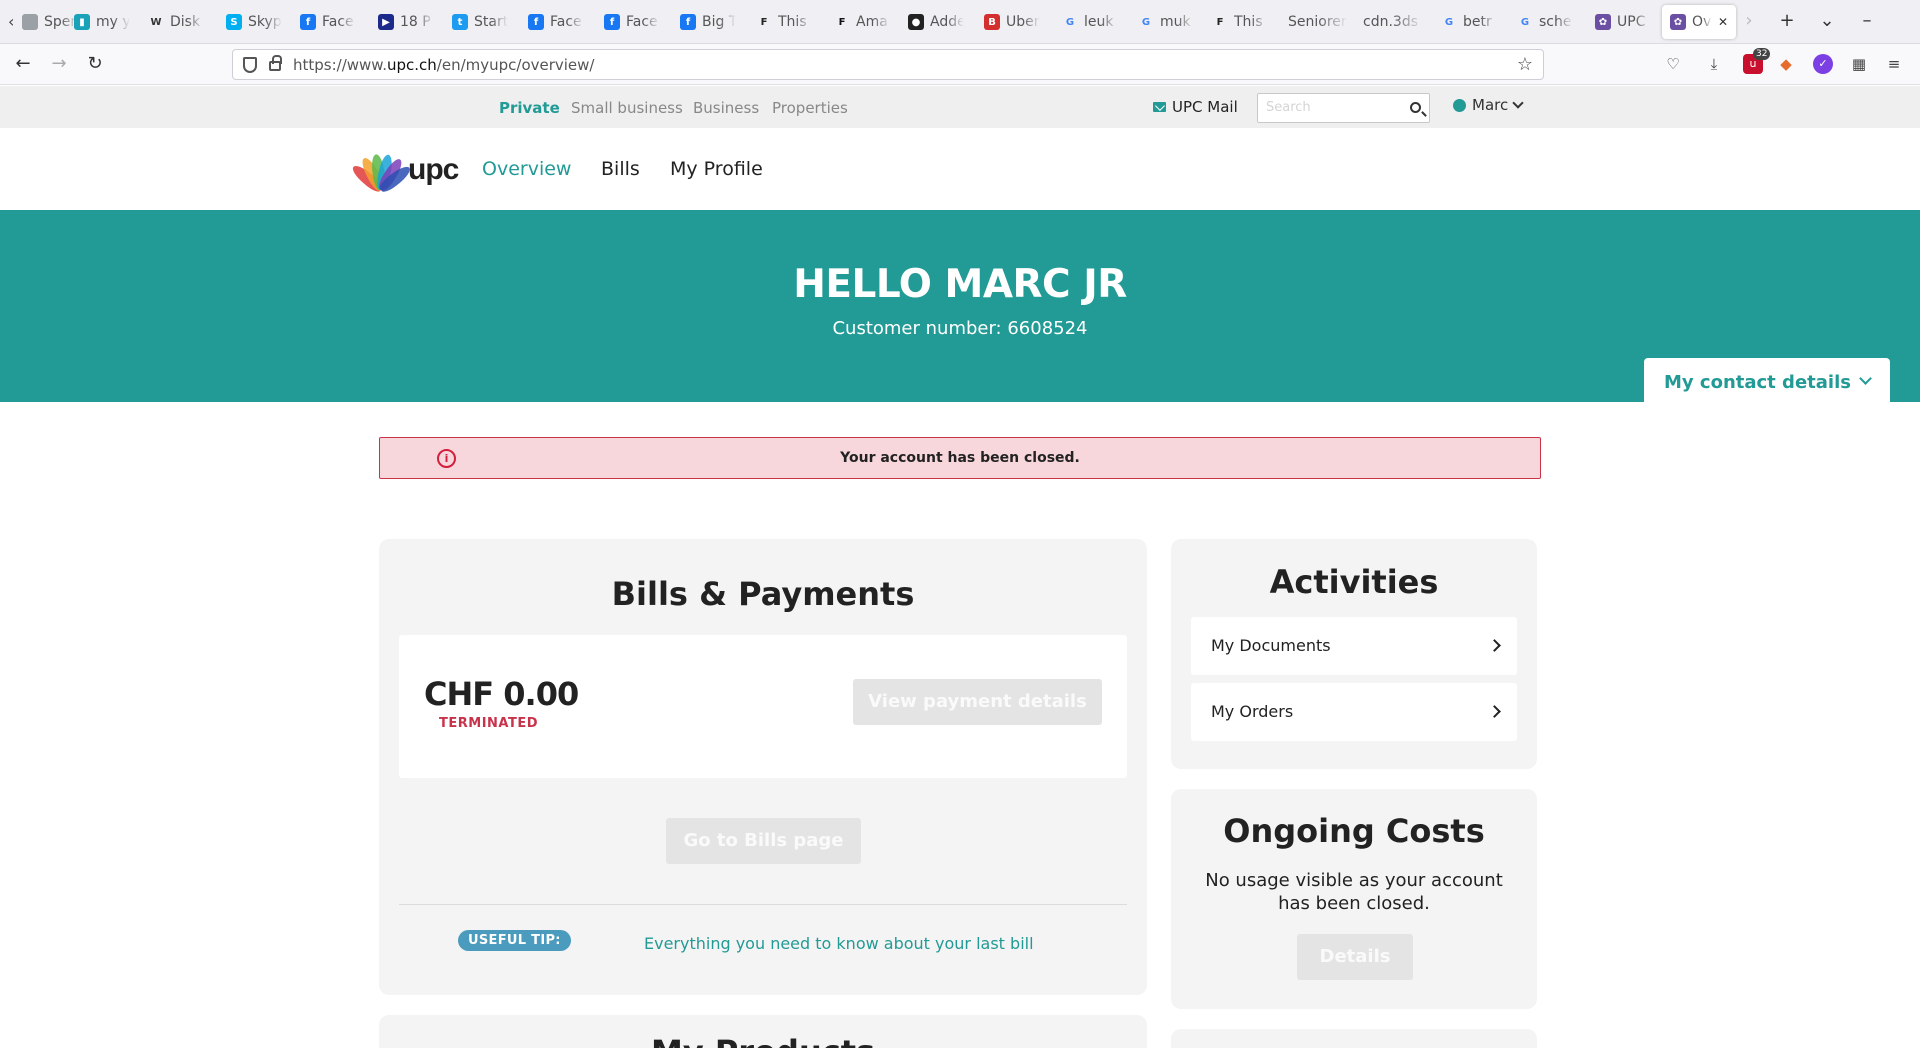 Image resolution: width=1920 pixels, height=1048 pixels. What do you see at coordinates (50, 22) in the screenshot?
I see `browser-tab: Sper` at bounding box center [50, 22].